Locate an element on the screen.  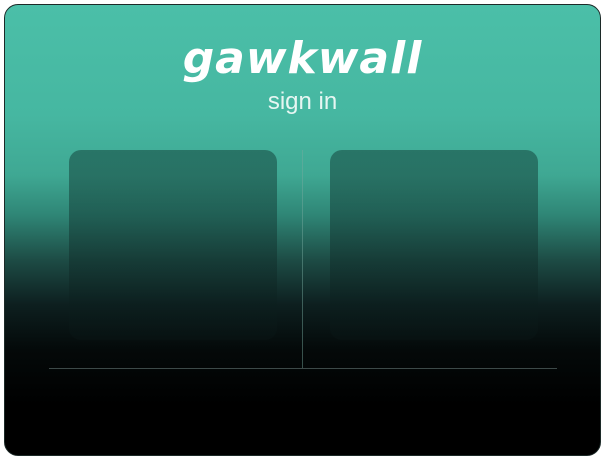
vertical-divider is located at coordinates (302, 259).